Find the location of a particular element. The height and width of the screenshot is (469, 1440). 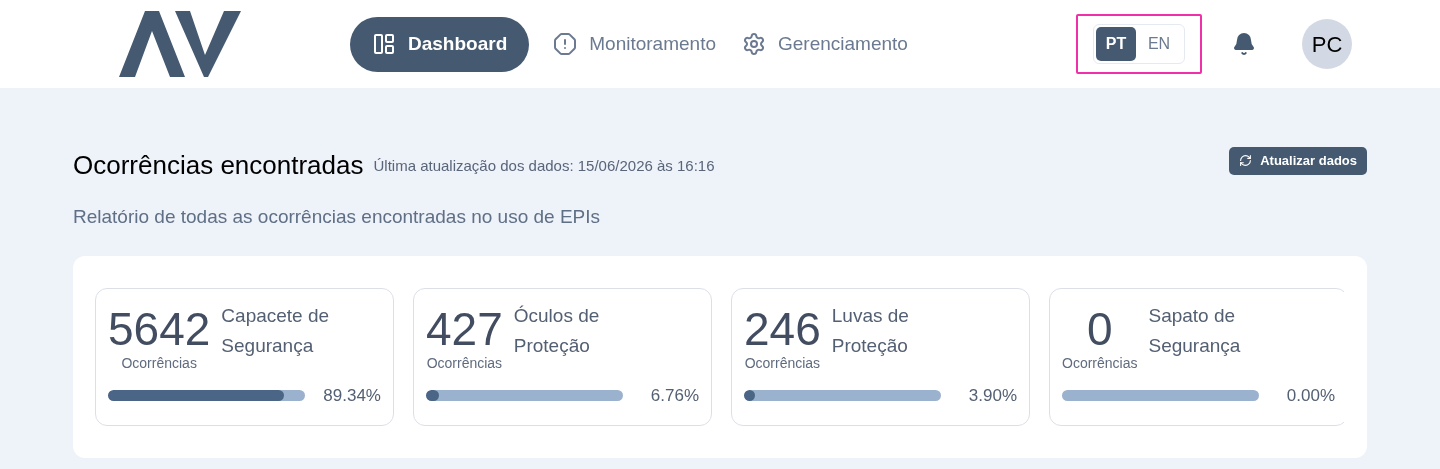

language-option: EN is located at coordinates (1159, 44).